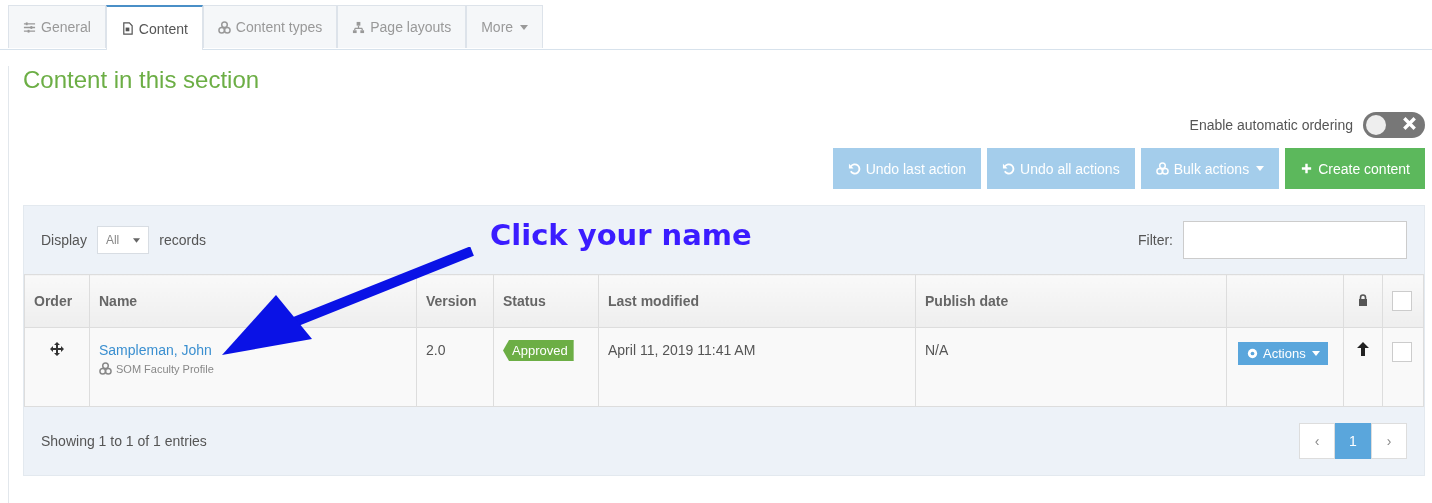 Image resolution: width=1432 pixels, height=503 pixels. I want to click on content-type-label: SOM Faculty Profile, so click(165, 368).